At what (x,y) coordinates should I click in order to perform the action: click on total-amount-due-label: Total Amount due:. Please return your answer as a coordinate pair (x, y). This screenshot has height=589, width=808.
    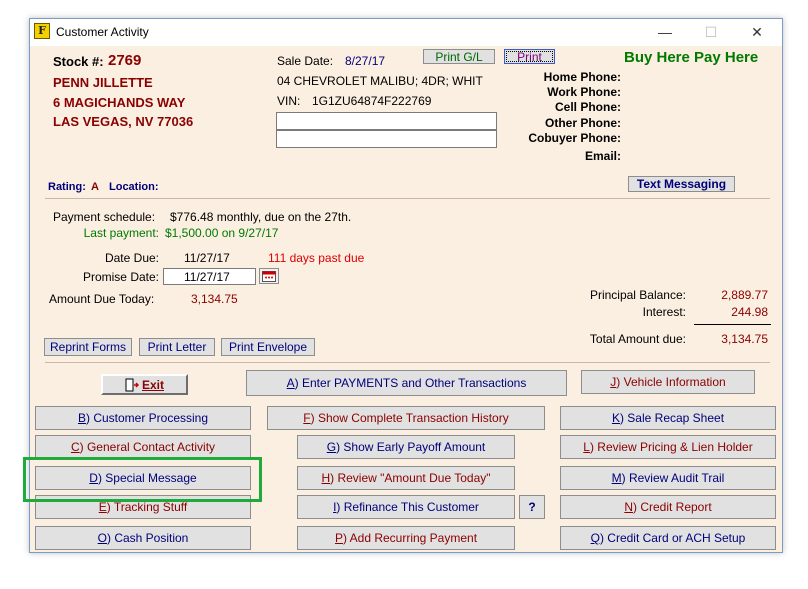
    Looking at the image, I should click on (637, 339).